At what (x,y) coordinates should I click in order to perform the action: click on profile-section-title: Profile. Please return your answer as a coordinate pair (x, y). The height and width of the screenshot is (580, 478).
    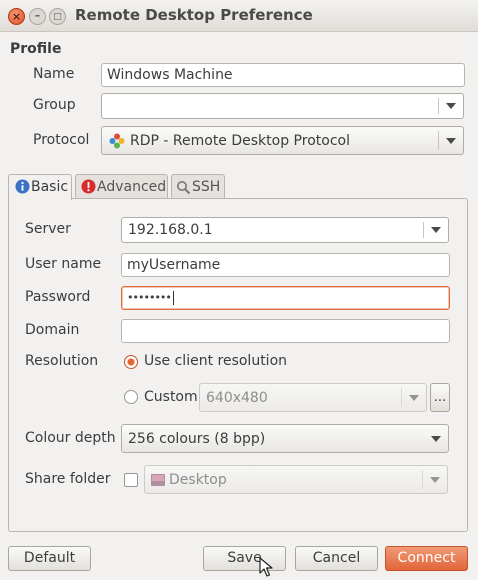
    Looking at the image, I should click on (36, 49).